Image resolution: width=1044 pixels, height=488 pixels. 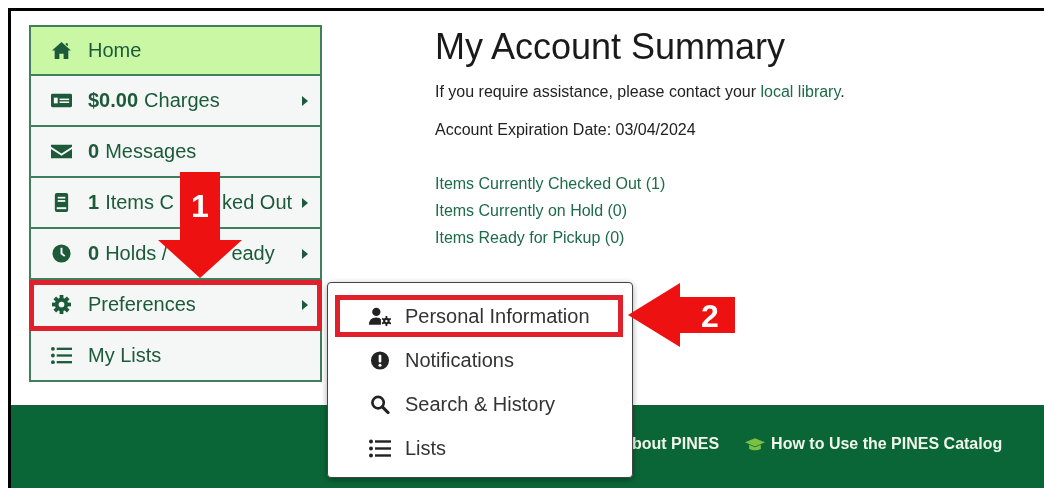 What do you see at coordinates (531, 211) in the screenshot?
I see `summary-link: Items Currently on Hold (0)` at bounding box center [531, 211].